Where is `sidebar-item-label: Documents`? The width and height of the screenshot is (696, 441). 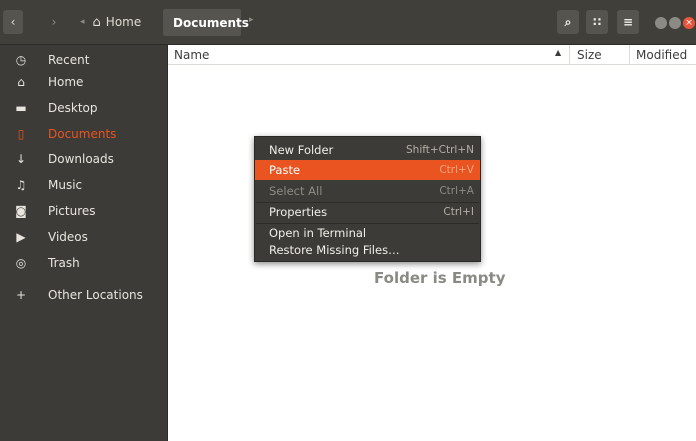
sidebar-item-label: Documents is located at coordinates (82, 134).